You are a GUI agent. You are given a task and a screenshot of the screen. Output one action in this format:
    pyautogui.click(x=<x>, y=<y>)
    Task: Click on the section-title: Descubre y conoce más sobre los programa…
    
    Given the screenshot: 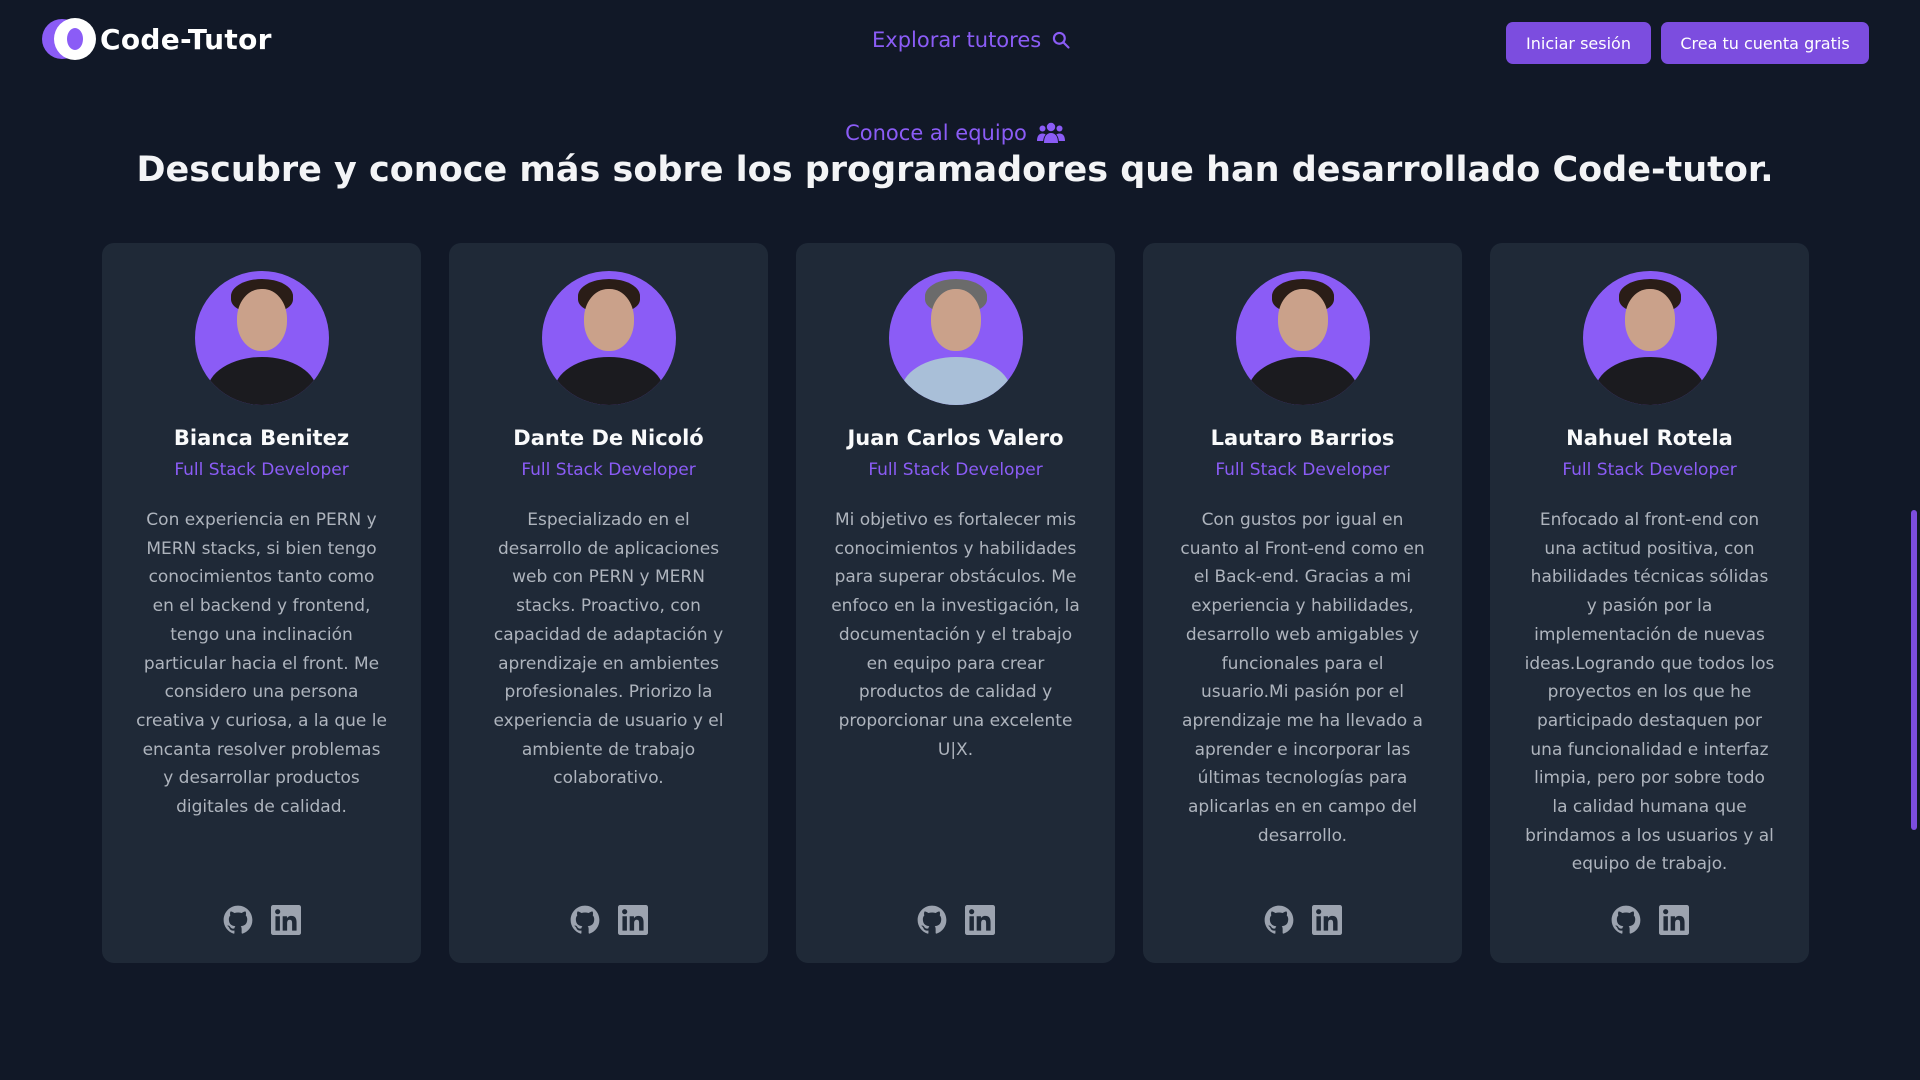 What is the action you would take?
    pyautogui.click(x=955, y=170)
    